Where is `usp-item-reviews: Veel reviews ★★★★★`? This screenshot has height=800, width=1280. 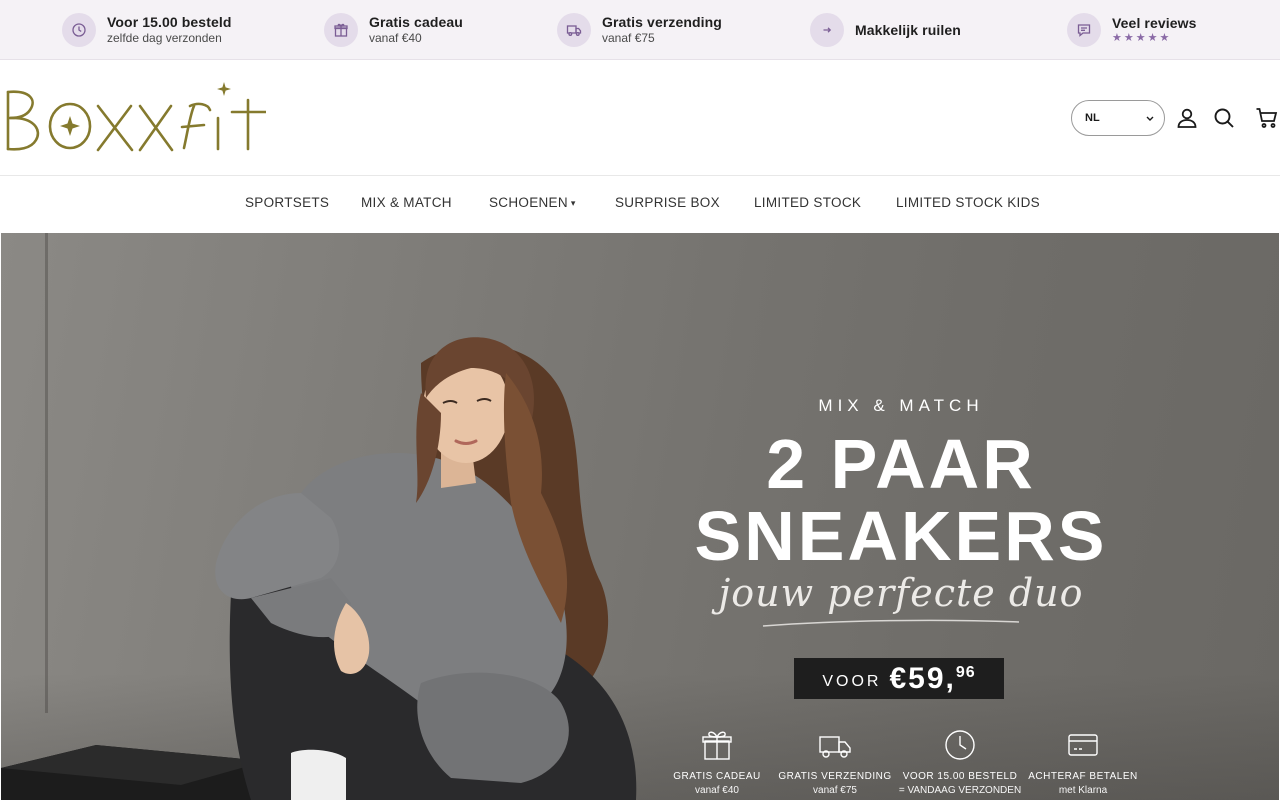
usp-item-reviews: Veel reviews ★★★★★ is located at coordinates (1132, 30).